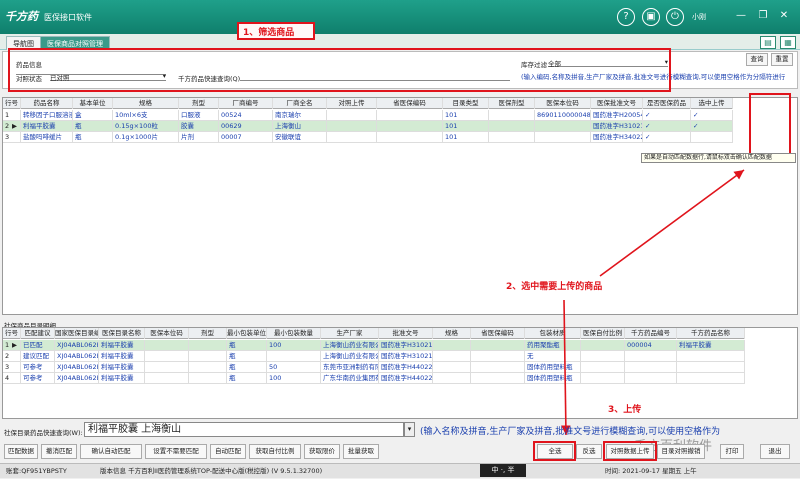  I want to click on annotation-box-select-all, so click(554, 451).